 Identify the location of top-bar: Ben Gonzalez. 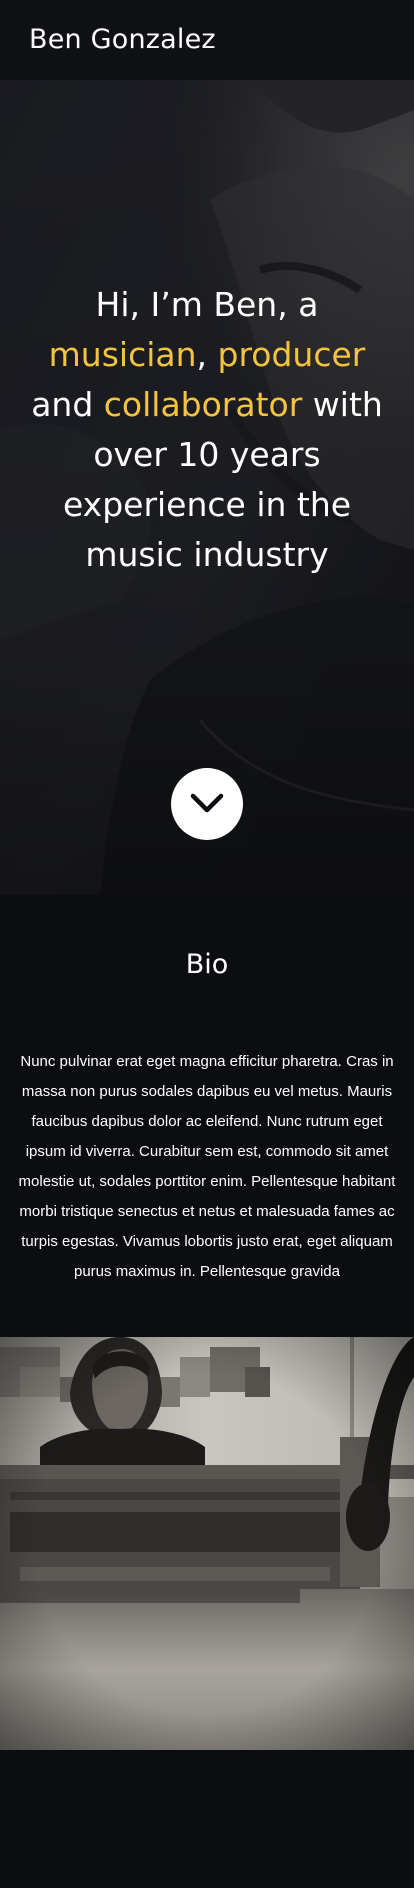
(207, 40).